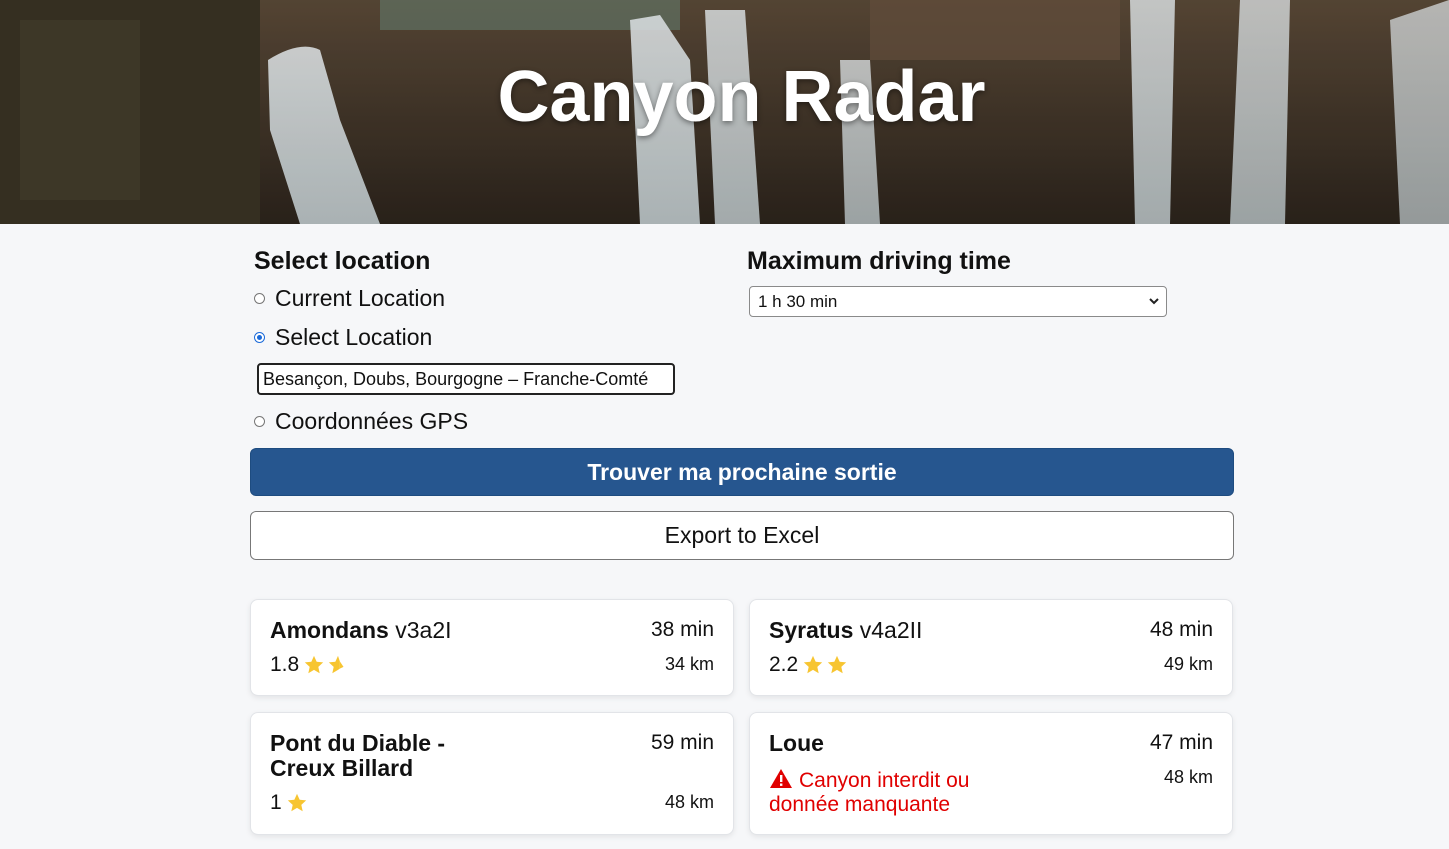  Describe the element at coordinates (329, 630) in the screenshot. I see `canyon-name-text: Amondans` at that location.